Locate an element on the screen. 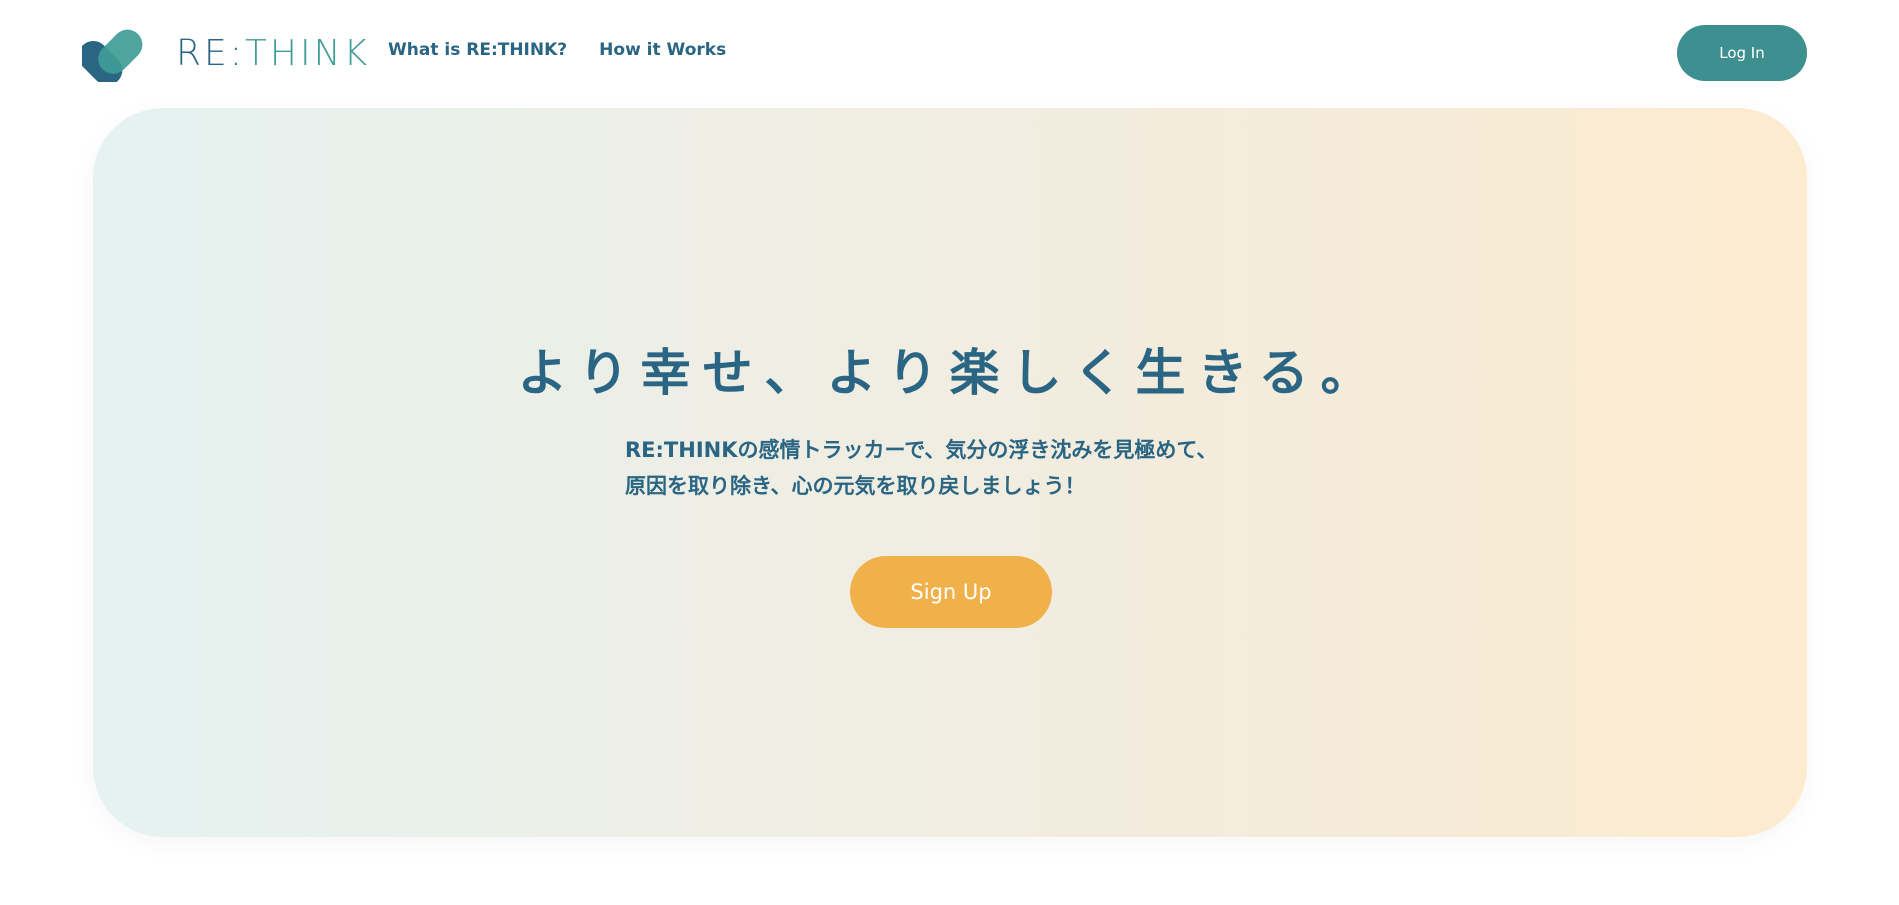  hero-title: より幸せ、より楽しく生きる。 is located at coordinates (950, 373).